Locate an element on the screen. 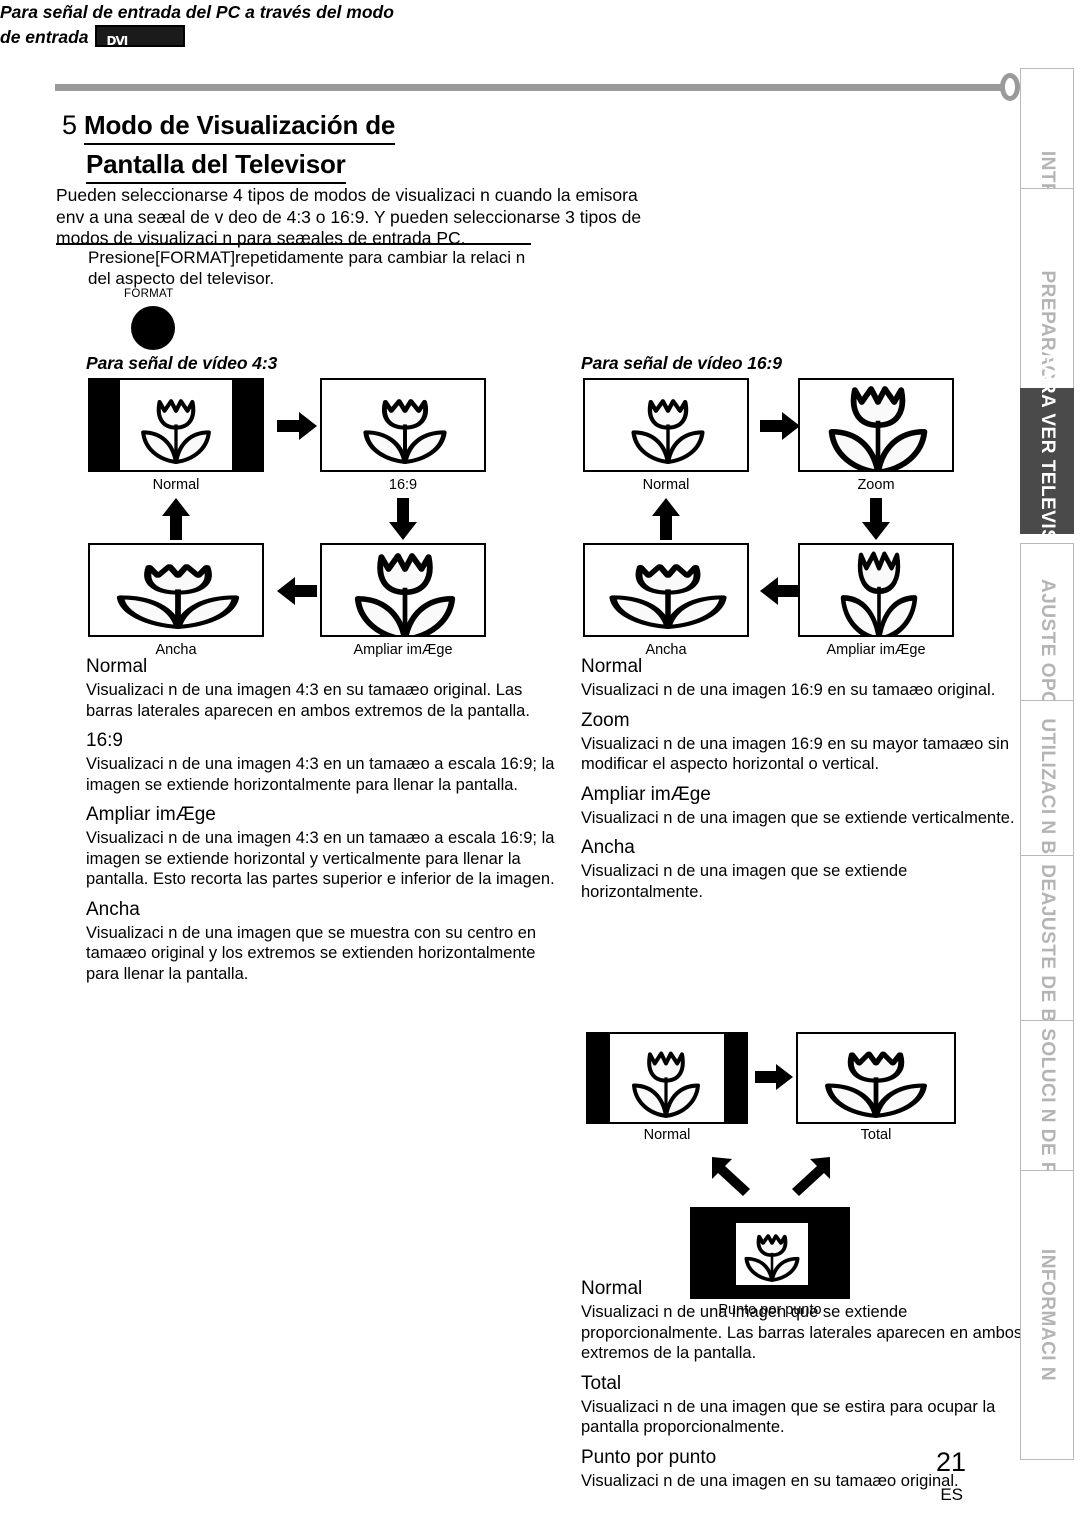 The height and width of the screenshot is (1526, 1080). heading-video-43: Para señal de vídeo 4:3 is located at coordinates (182, 363).